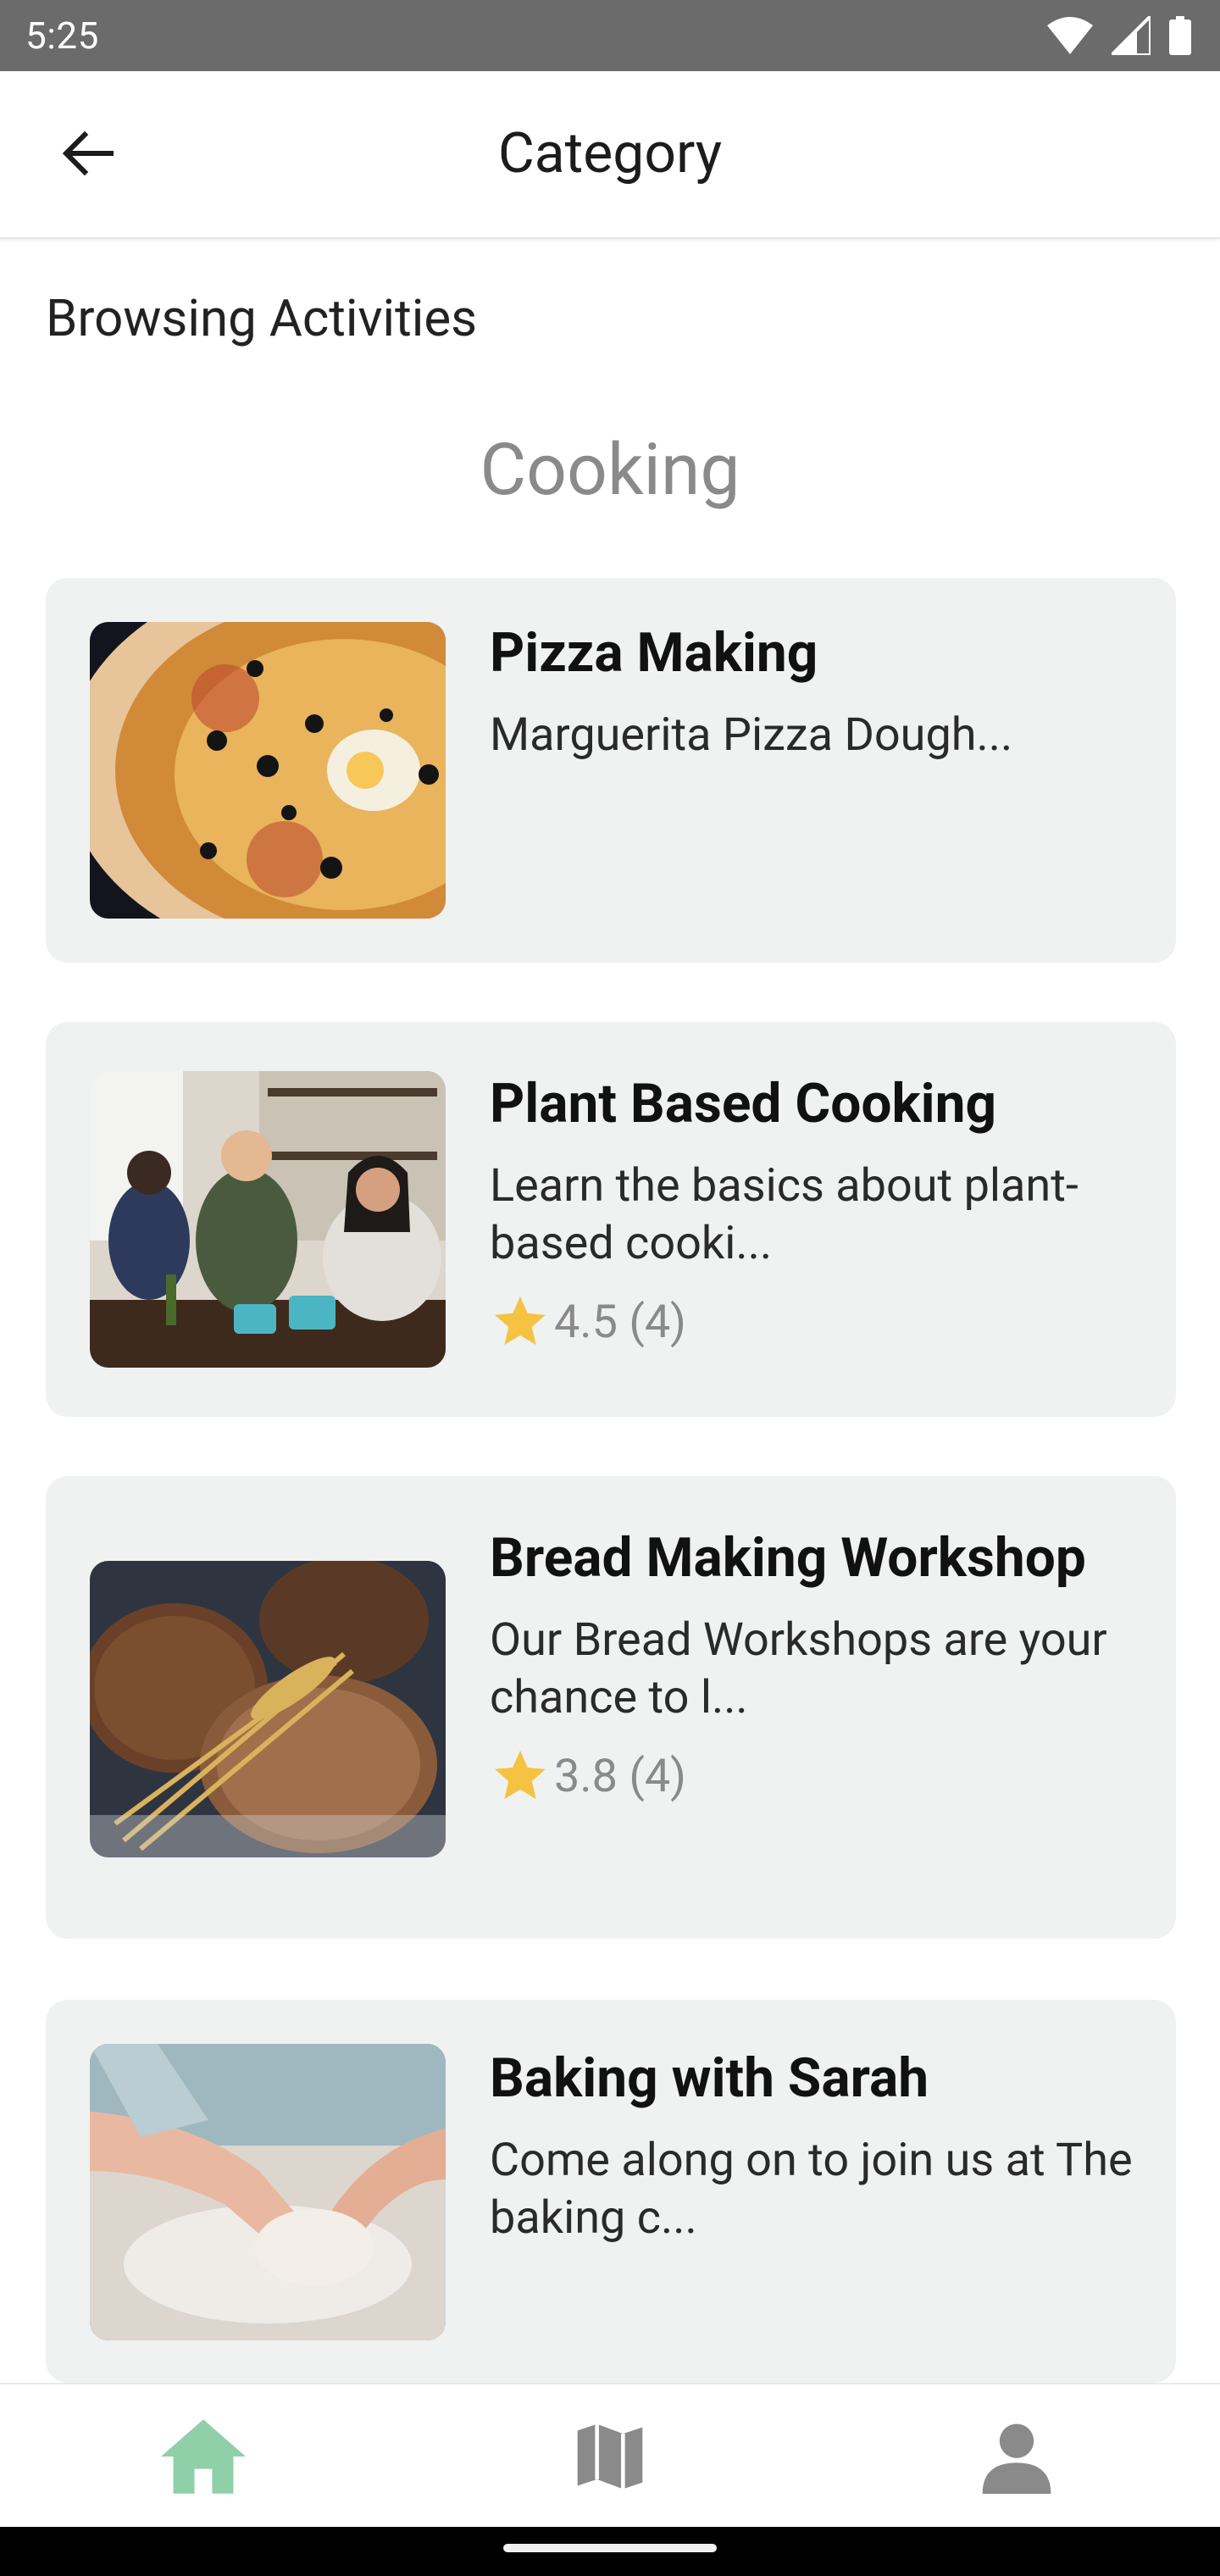 The width and height of the screenshot is (1220, 2576). What do you see at coordinates (586, 1776) in the screenshot?
I see `rating-value: 3.8` at bounding box center [586, 1776].